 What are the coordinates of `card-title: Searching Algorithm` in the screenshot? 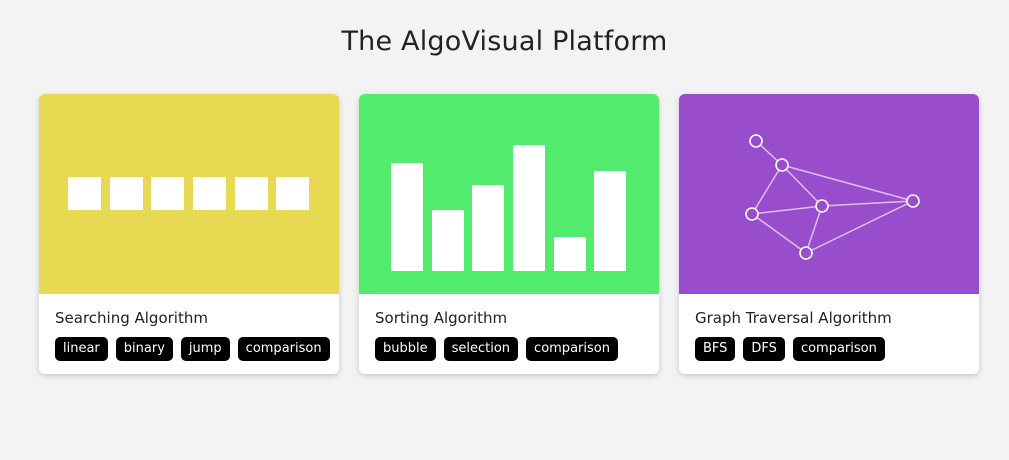 It's located at (131, 318).